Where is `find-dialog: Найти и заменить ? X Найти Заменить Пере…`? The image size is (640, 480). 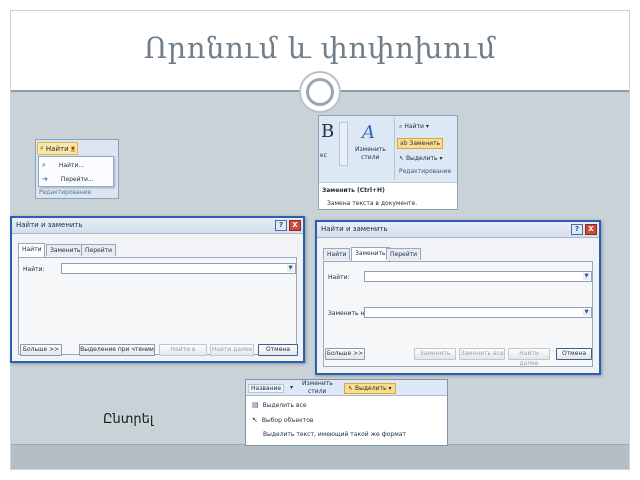
find-dialog: Найти и заменить ? X Найти Заменить Пере… is located at coordinates (157, 289).